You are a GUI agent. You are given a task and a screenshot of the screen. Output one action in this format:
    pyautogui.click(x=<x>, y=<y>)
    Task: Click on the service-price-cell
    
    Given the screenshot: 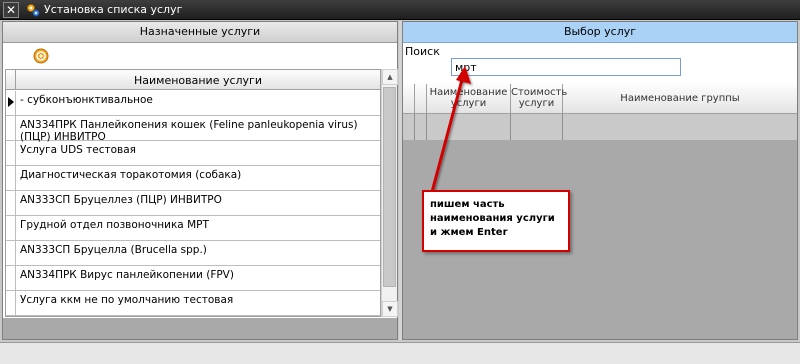 What is the action you would take?
    pyautogui.click(x=537, y=127)
    